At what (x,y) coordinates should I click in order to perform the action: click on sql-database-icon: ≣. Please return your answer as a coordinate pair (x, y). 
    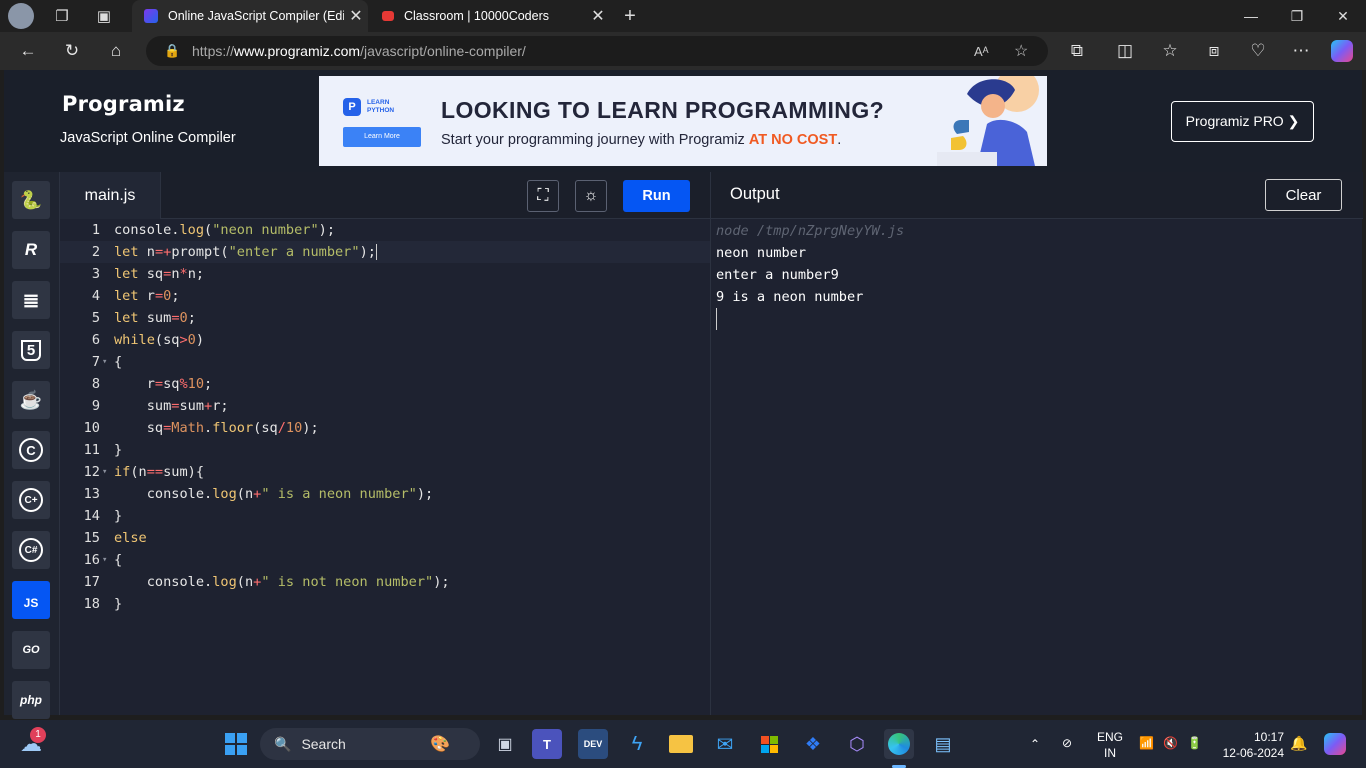
    Looking at the image, I should click on (31, 300).